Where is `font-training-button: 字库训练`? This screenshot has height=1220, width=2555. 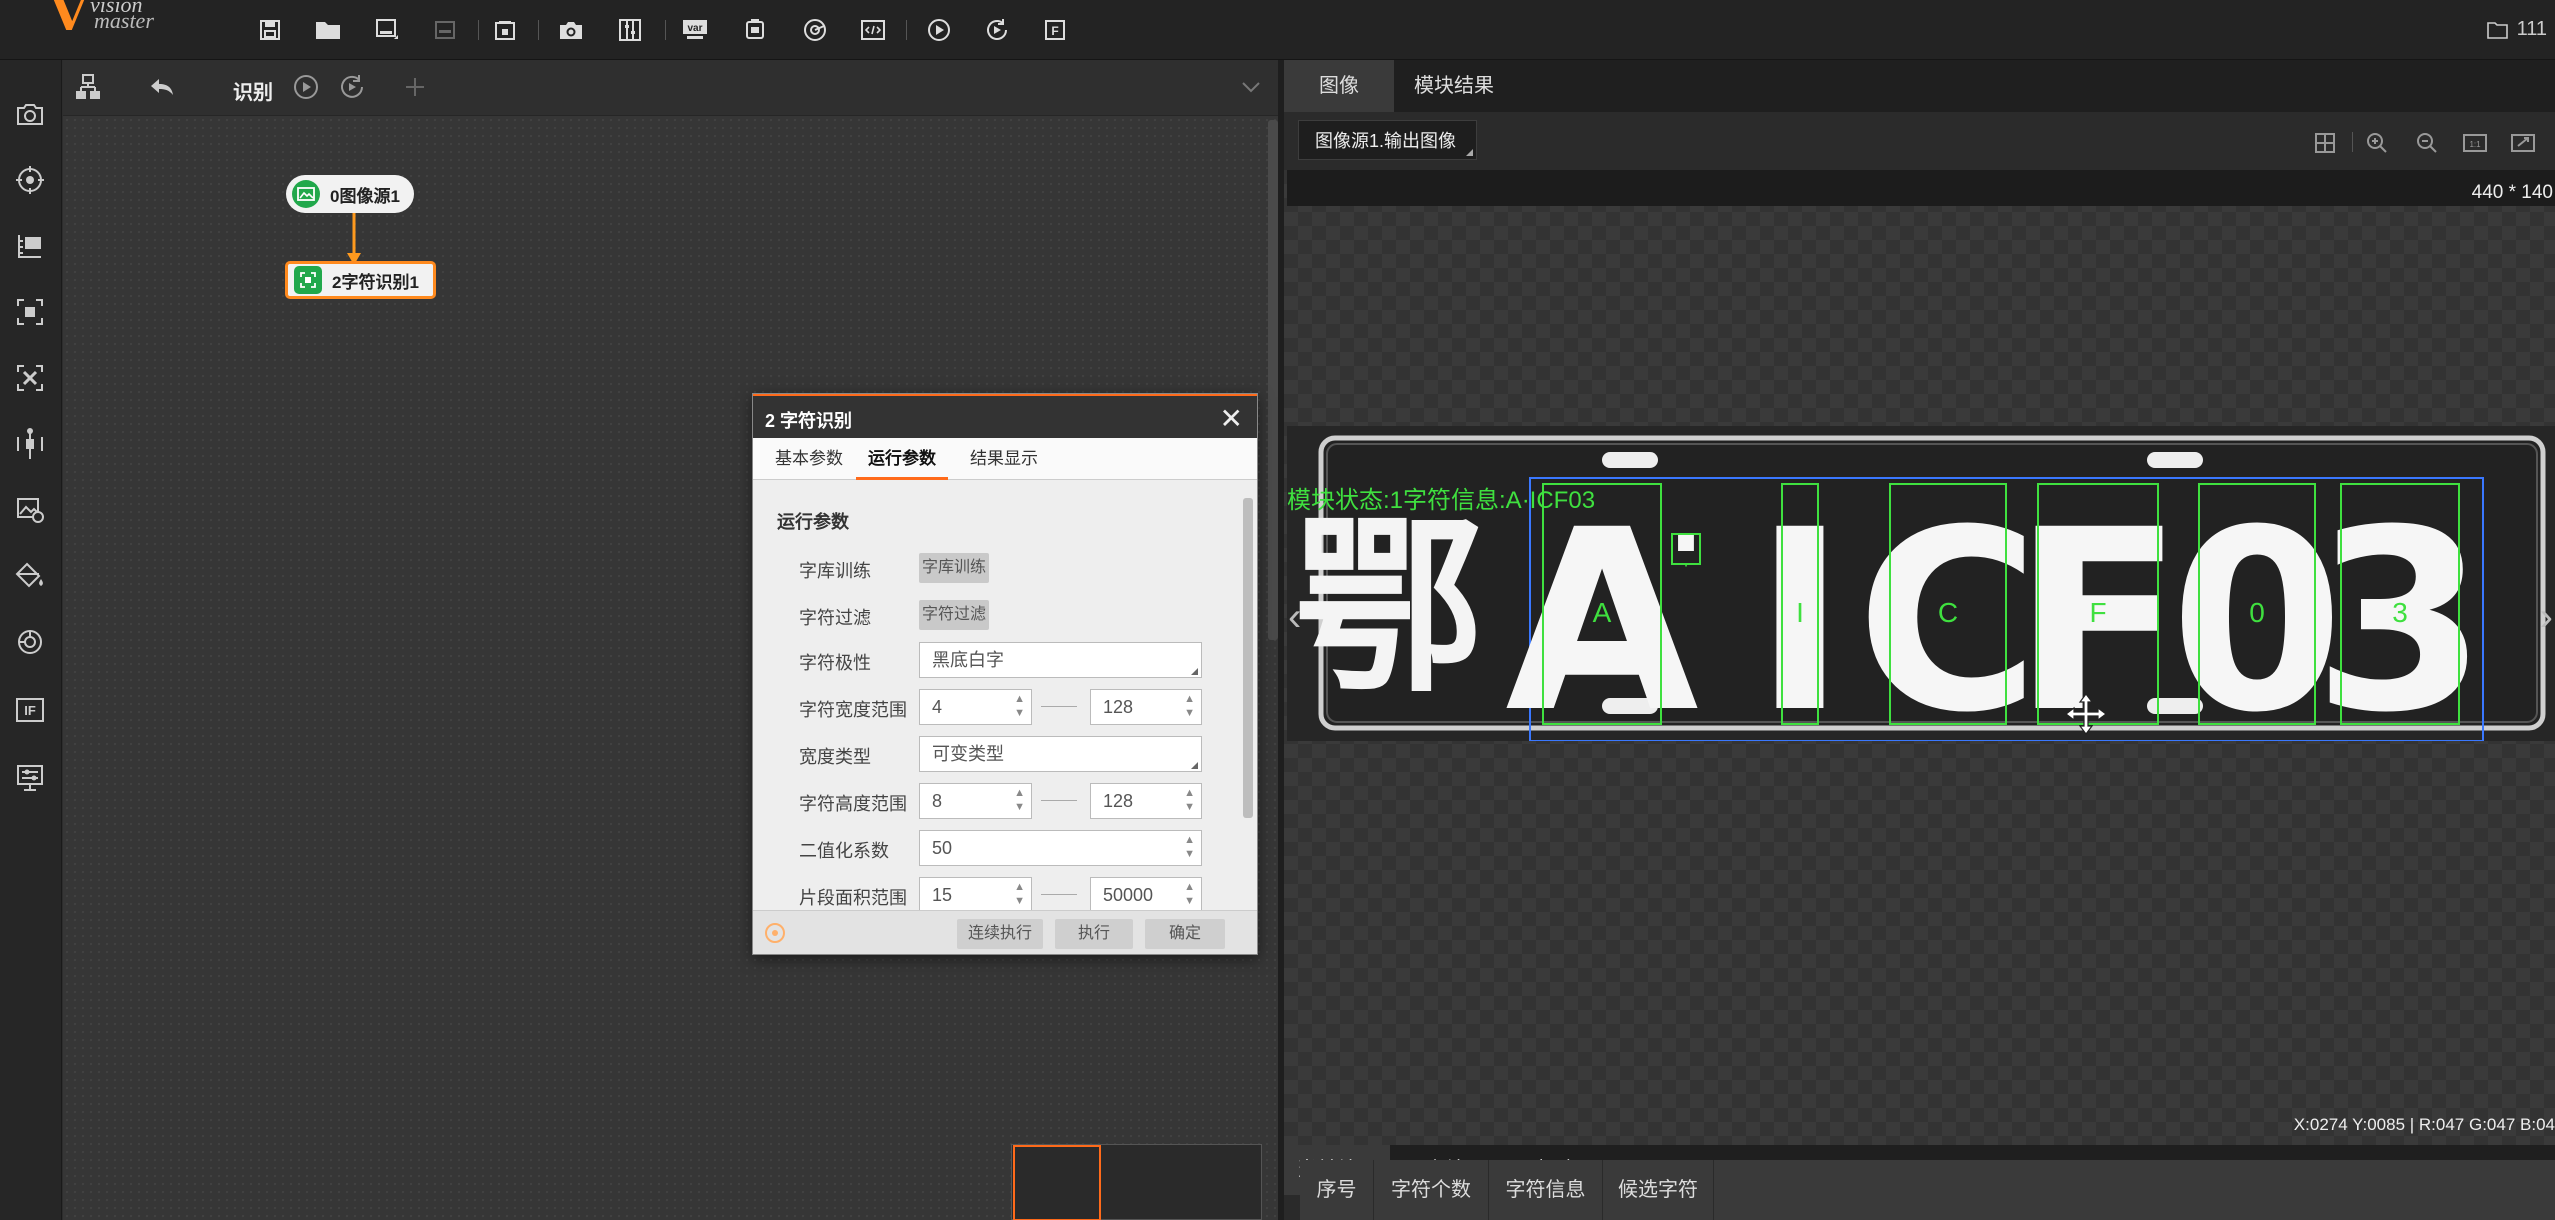 font-training-button: 字库训练 is located at coordinates (954, 568).